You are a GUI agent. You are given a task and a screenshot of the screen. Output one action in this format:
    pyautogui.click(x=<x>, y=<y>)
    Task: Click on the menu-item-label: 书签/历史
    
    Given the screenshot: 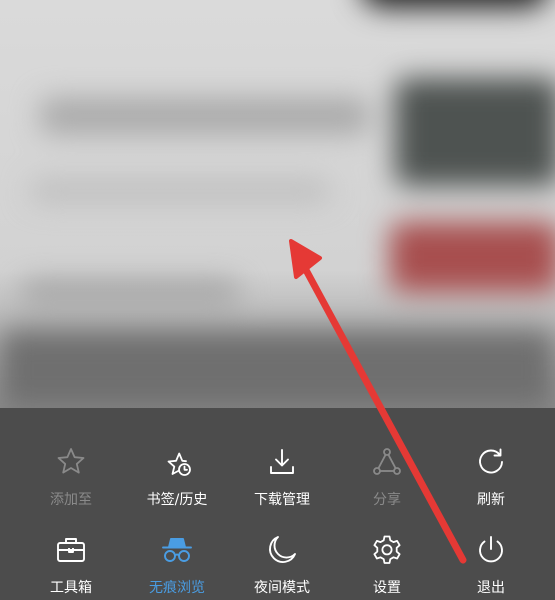 What is the action you would take?
    pyautogui.click(x=177, y=500)
    